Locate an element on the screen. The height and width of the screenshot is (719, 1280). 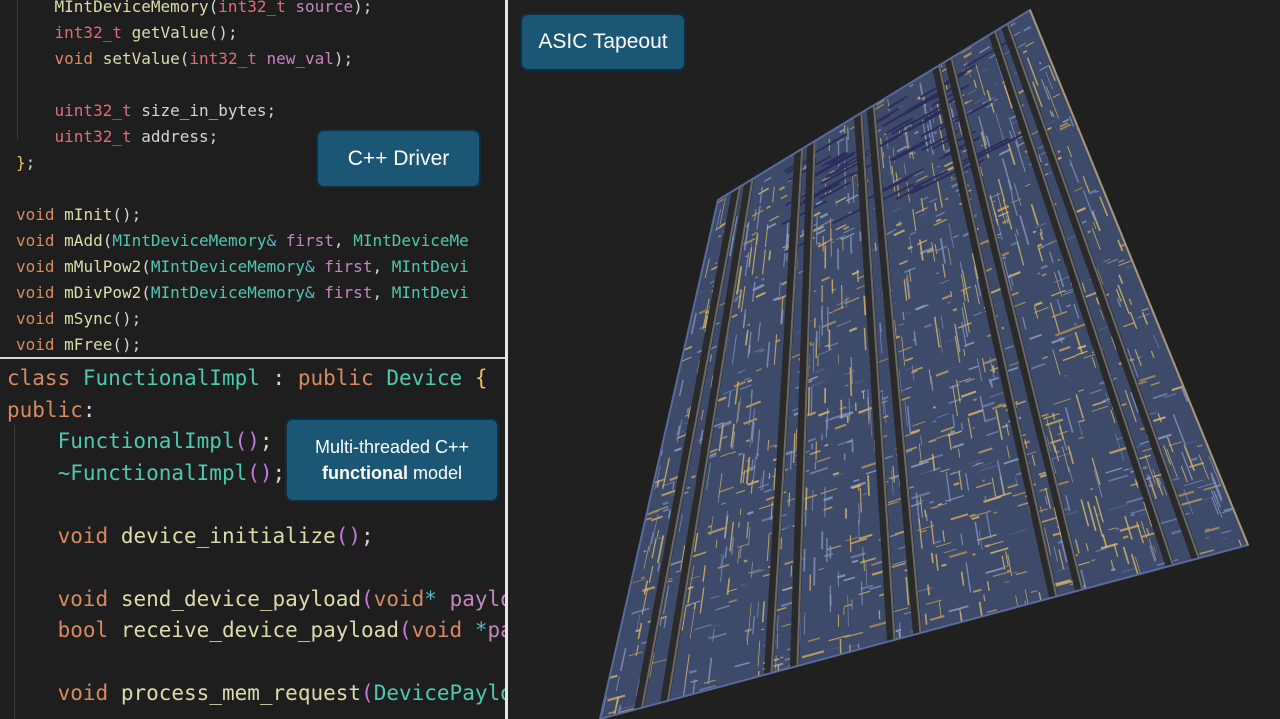
code-line: void mFree(); is located at coordinates (78, 344).